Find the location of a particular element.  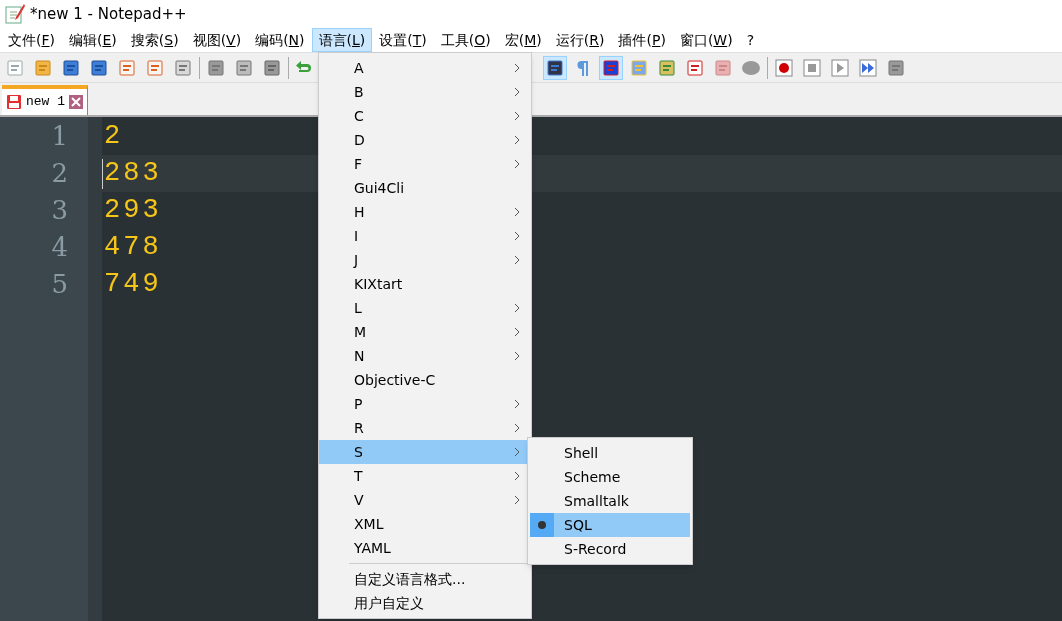

language-menu-item: Smalltalk is located at coordinates (610, 501).